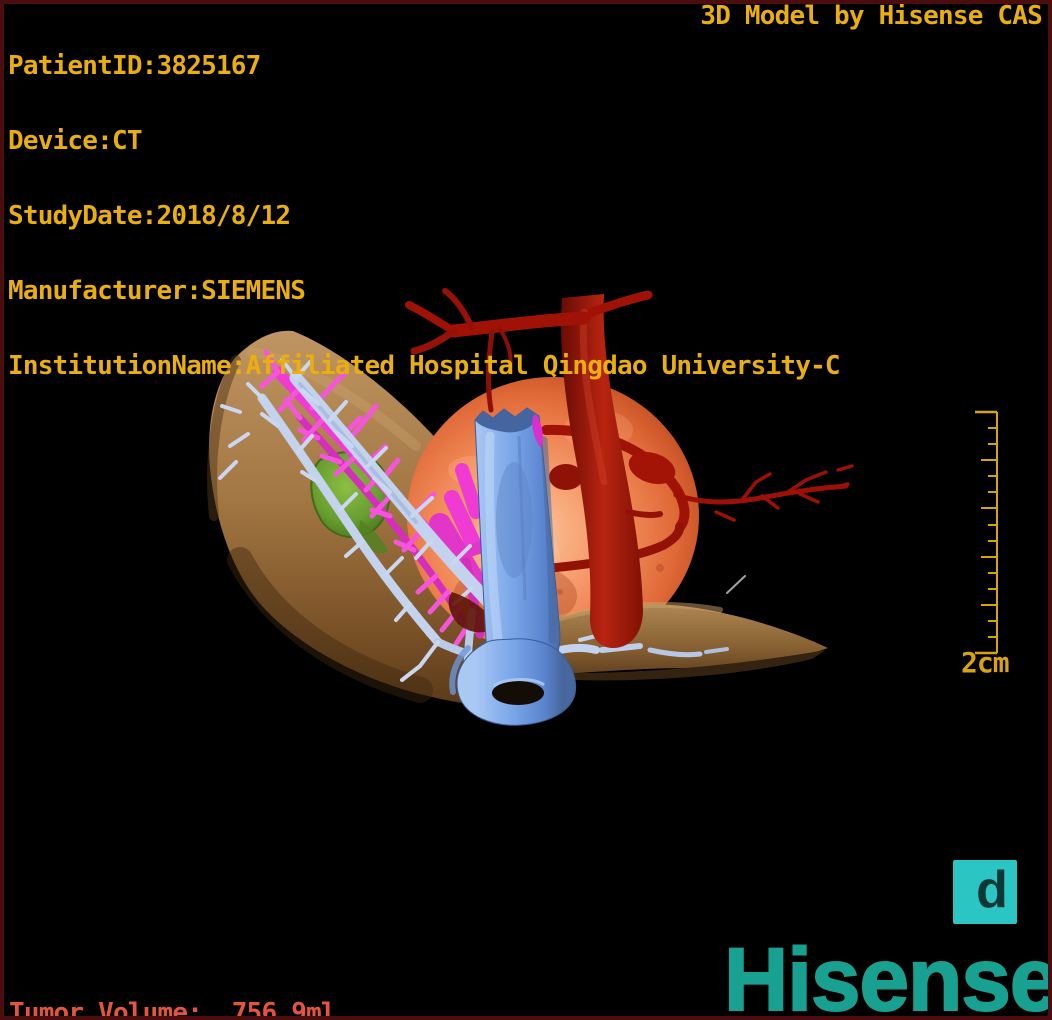  I want to click on scale-label: 2cm, so click(985, 662).